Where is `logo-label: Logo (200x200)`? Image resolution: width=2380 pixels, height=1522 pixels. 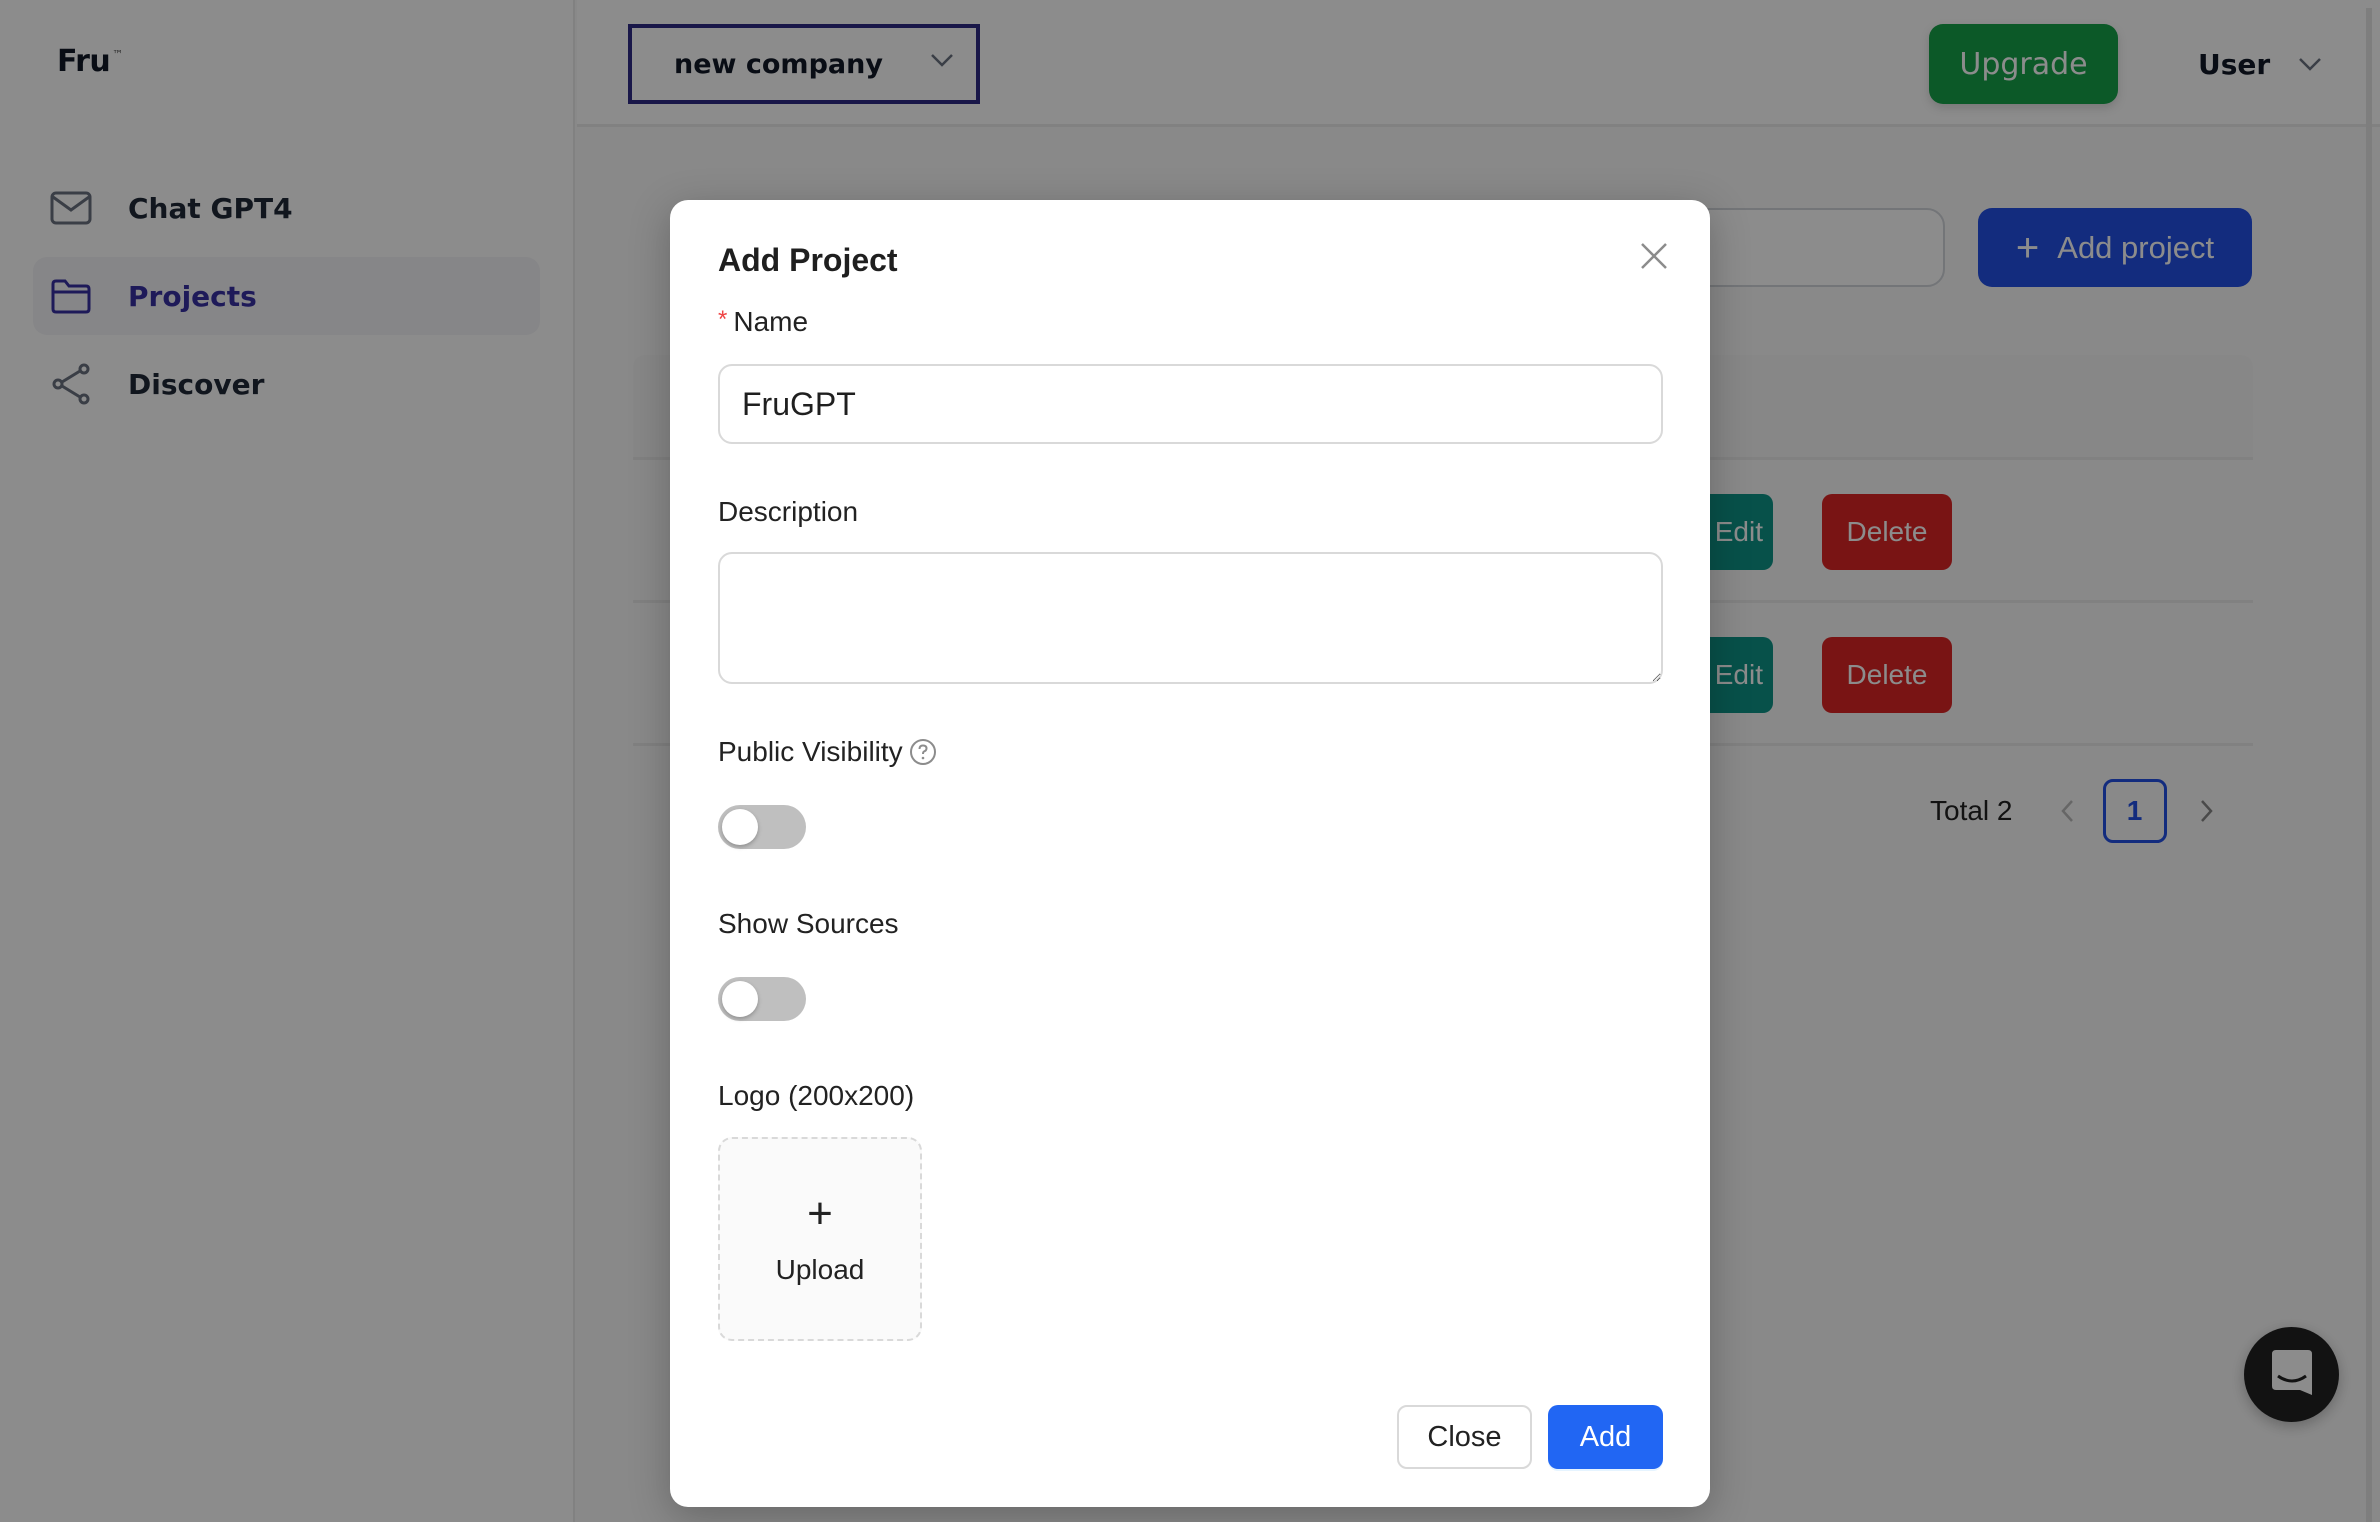 logo-label: Logo (200x200) is located at coordinates (816, 1095).